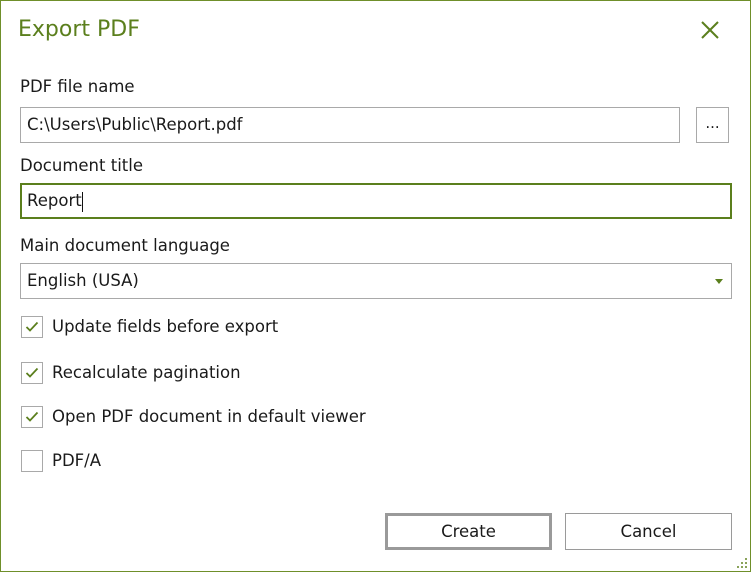 Image resolution: width=751 pixels, height=572 pixels. What do you see at coordinates (81, 165) in the screenshot?
I see `document-title-label: Document title` at bounding box center [81, 165].